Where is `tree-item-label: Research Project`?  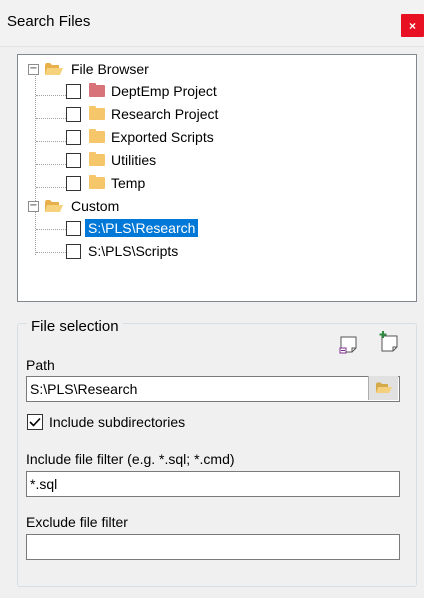
tree-item-label: Research Project is located at coordinates (165, 114).